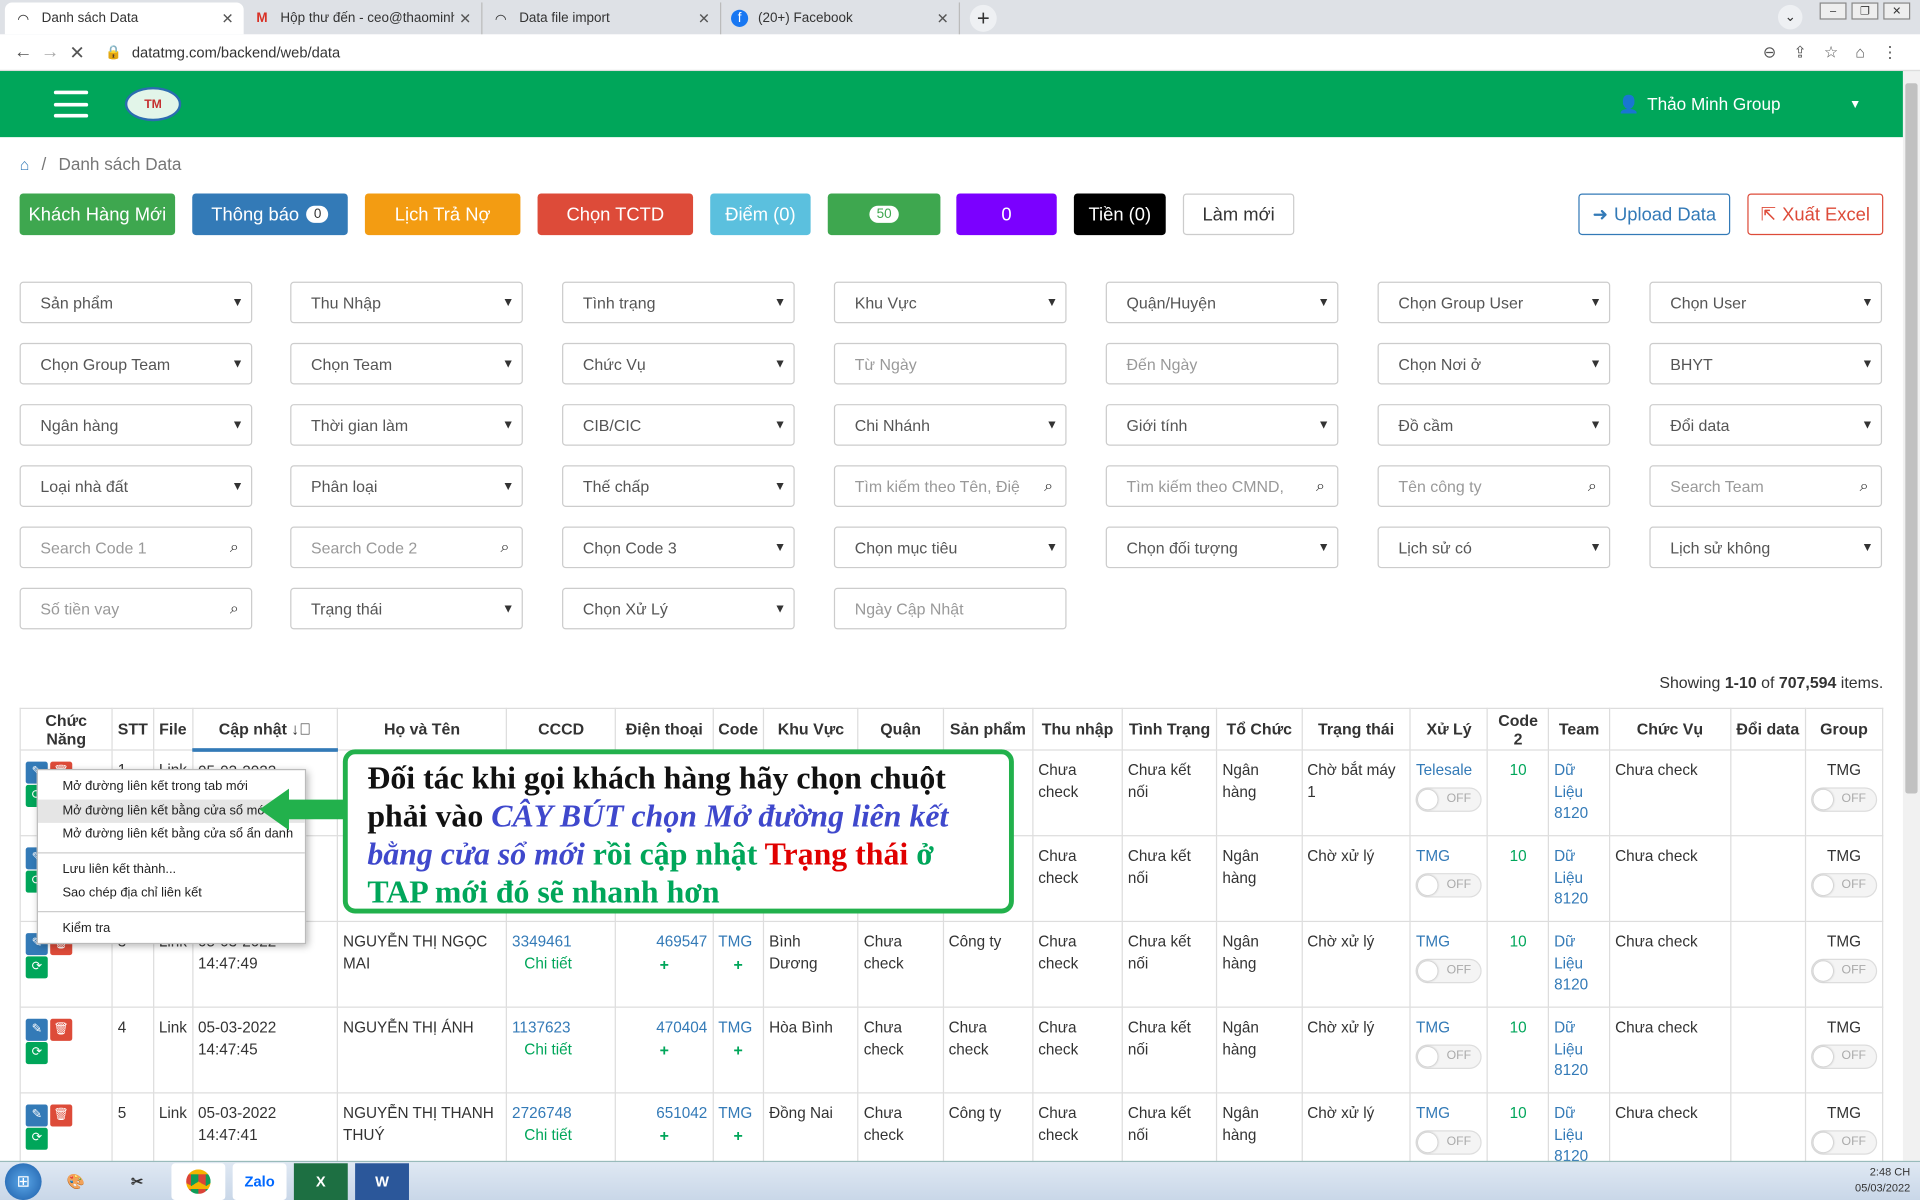 The image size is (1920, 1200). What do you see at coordinates (884, 214) in the screenshot?
I see `green-count-button: 50` at bounding box center [884, 214].